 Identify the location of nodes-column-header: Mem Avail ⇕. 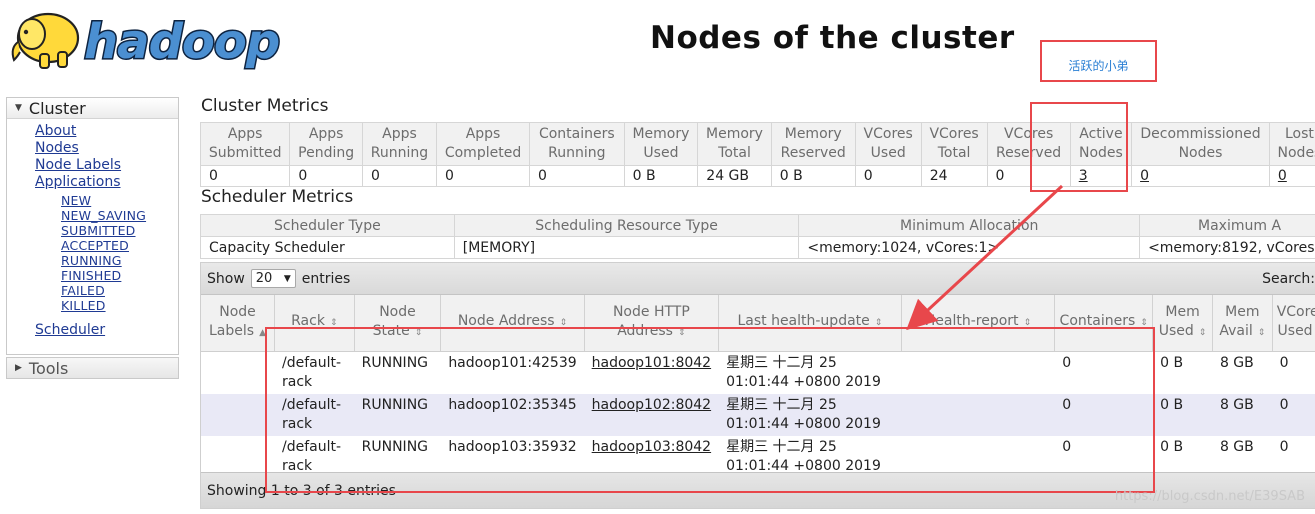
(1242, 323).